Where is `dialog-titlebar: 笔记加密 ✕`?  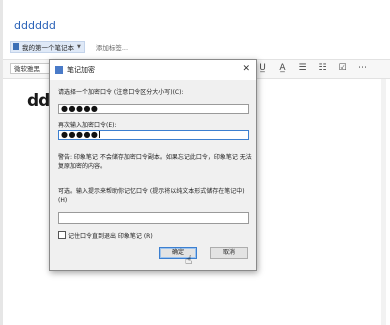 dialog-titlebar: 笔记加密 ✕ is located at coordinates (153, 70).